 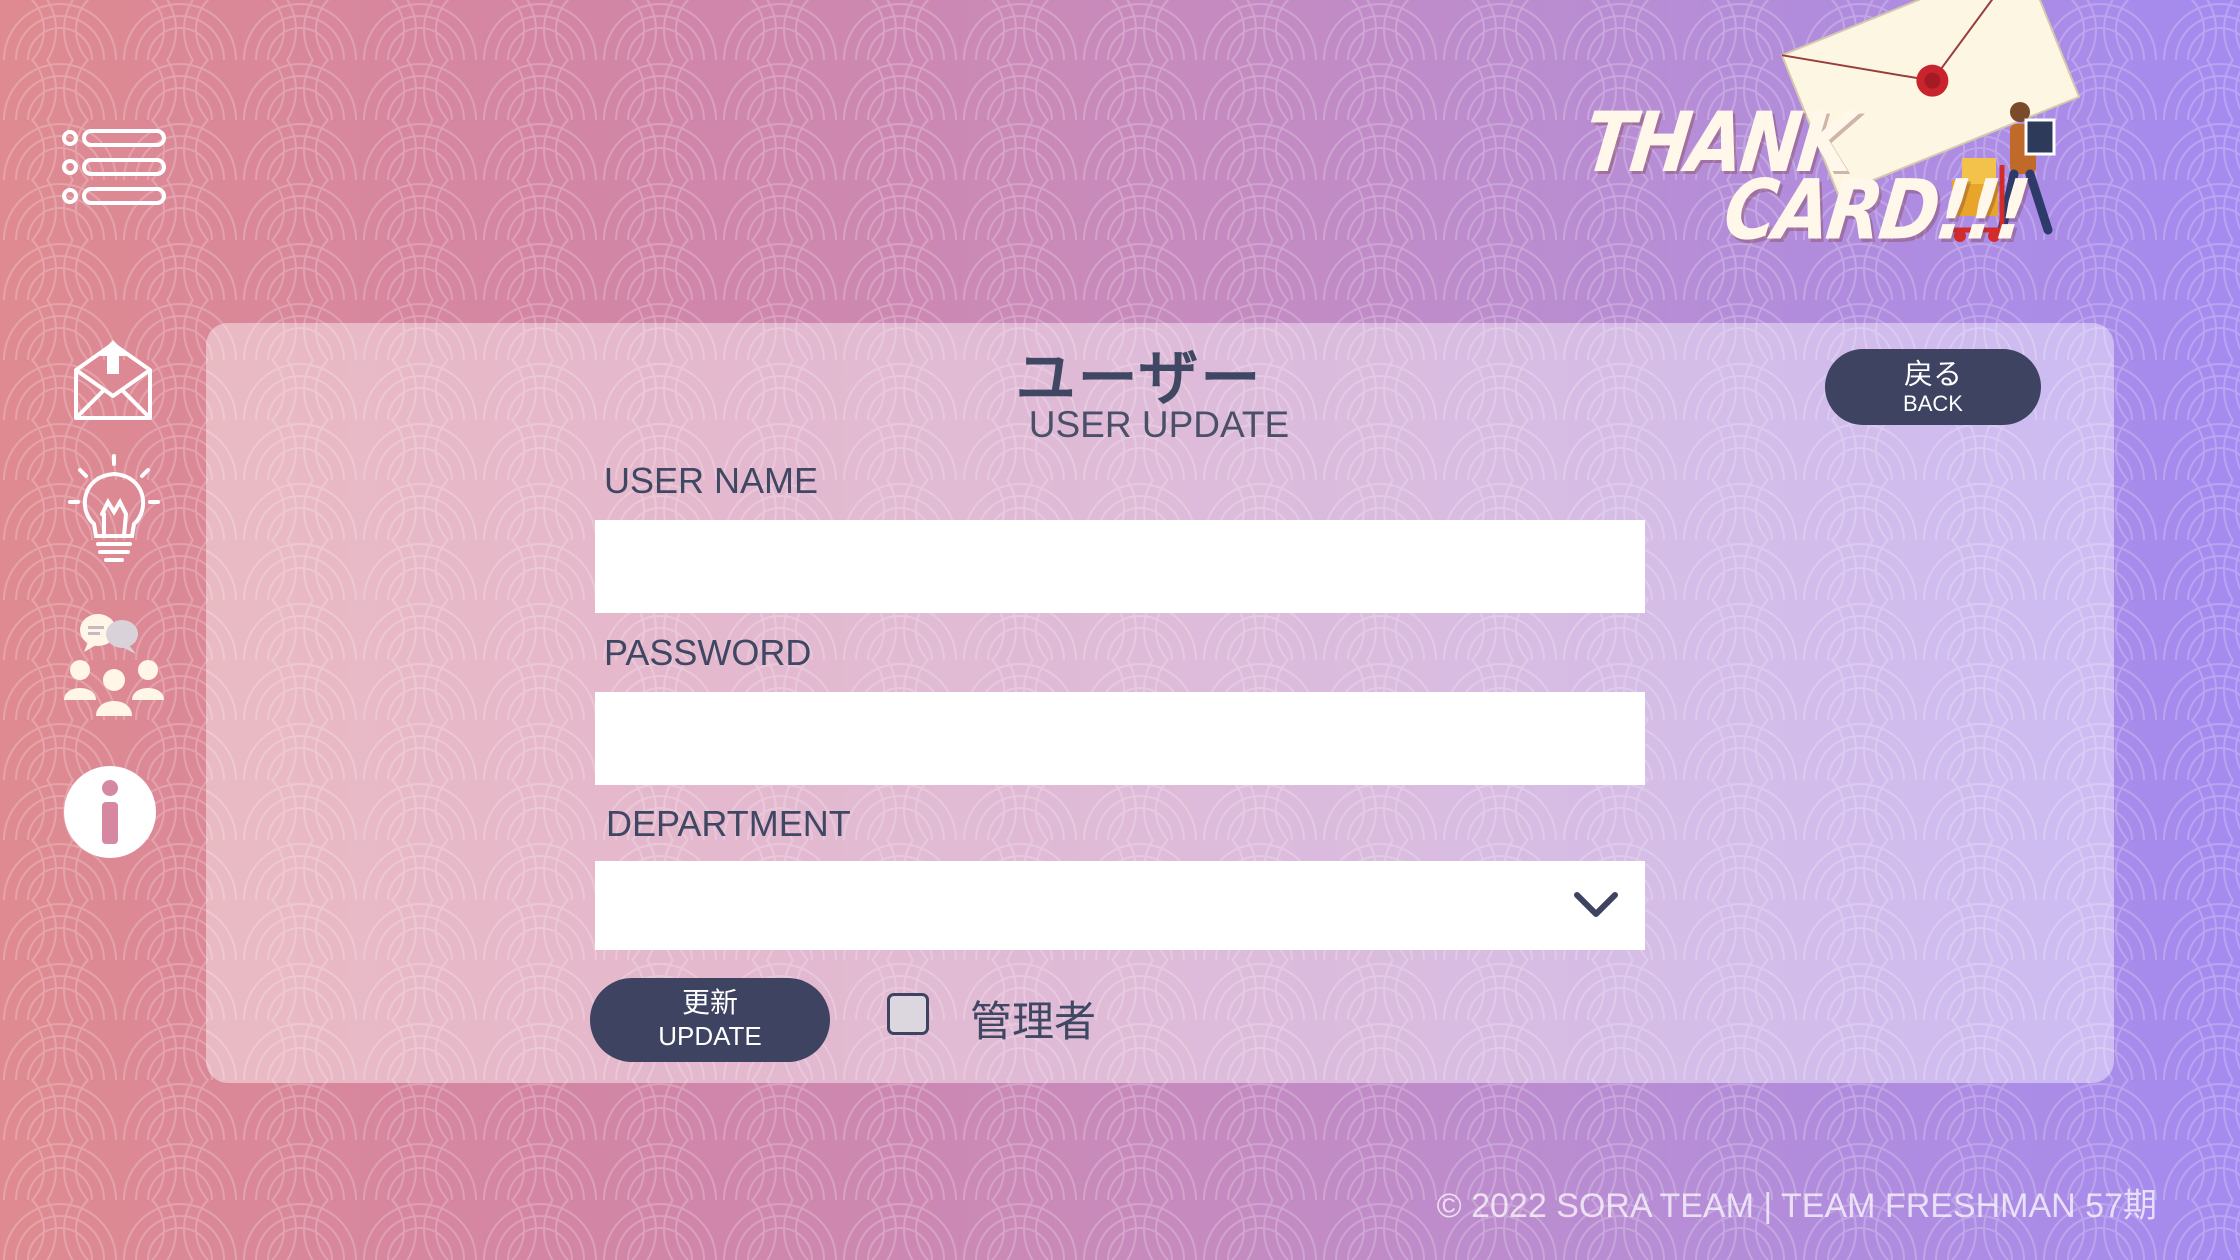 What do you see at coordinates (1120, 566) in the screenshot?
I see `username-input` at bounding box center [1120, 566].